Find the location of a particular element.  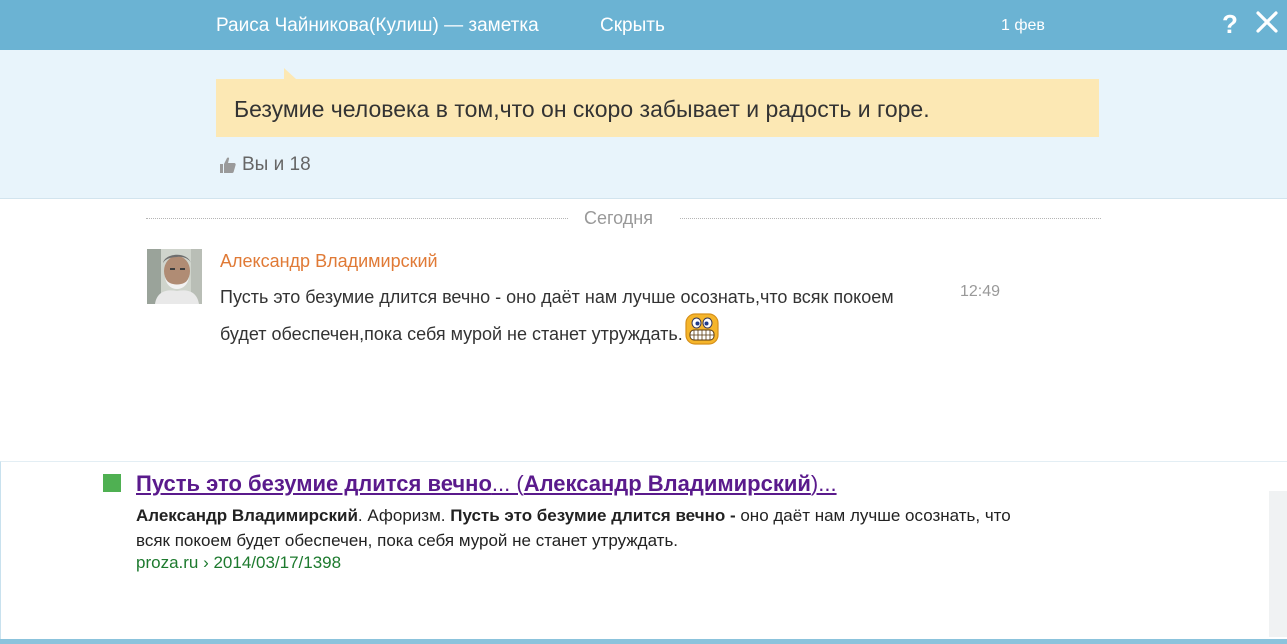

avatar-image is located at coordinates (174, 276).